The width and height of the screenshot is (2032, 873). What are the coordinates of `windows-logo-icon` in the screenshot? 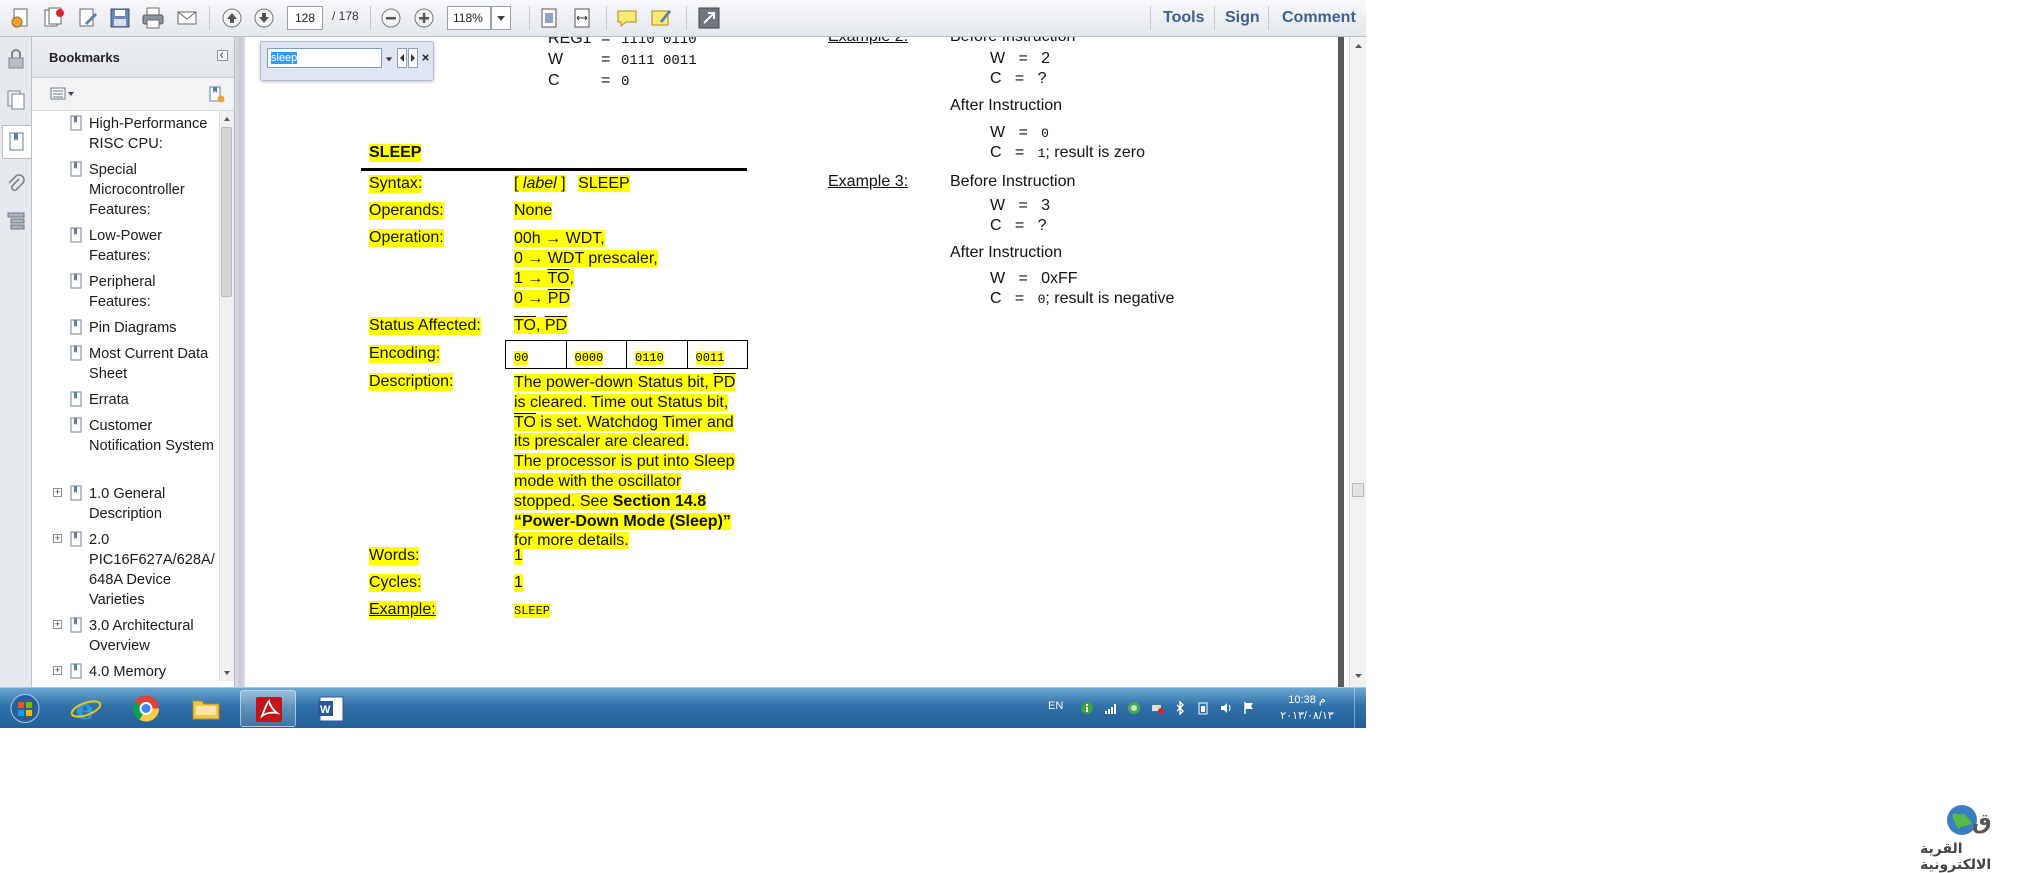 It's located at (25, 708).